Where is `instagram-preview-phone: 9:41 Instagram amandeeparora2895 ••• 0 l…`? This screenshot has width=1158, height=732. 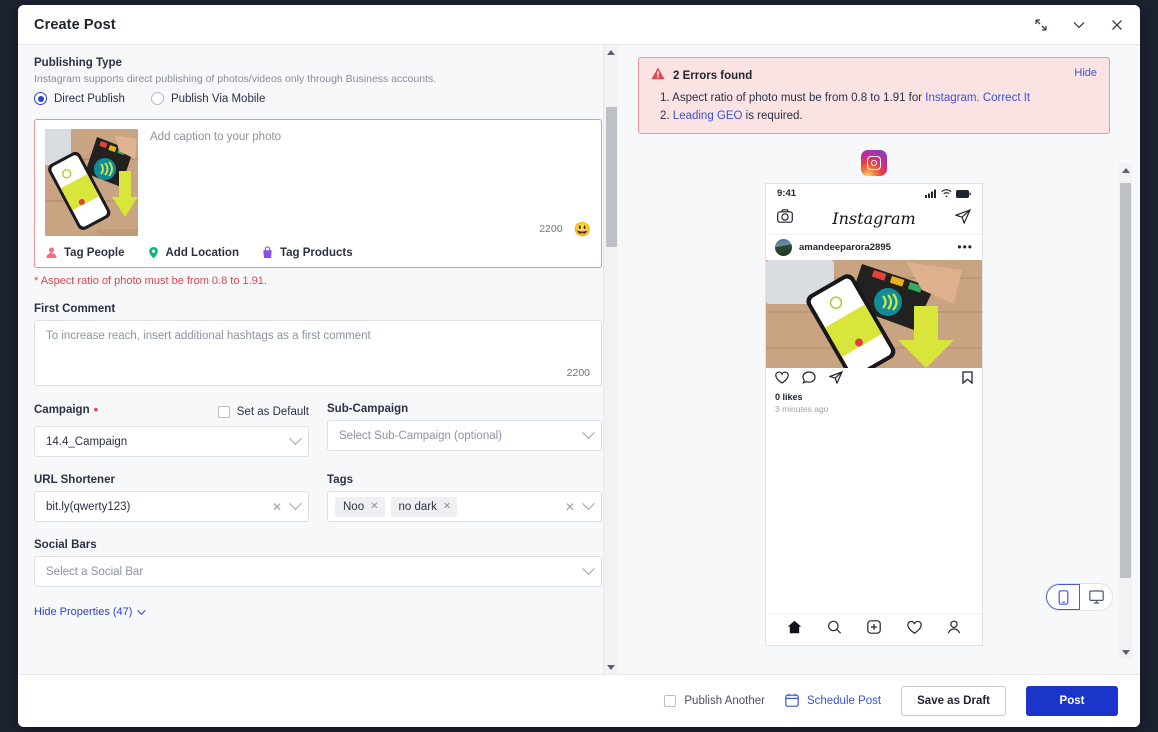
instagram-preview-phone: 9:41 Instagram amandeeparora2895 ••• 0 l… is located at coordinates (874, 414).